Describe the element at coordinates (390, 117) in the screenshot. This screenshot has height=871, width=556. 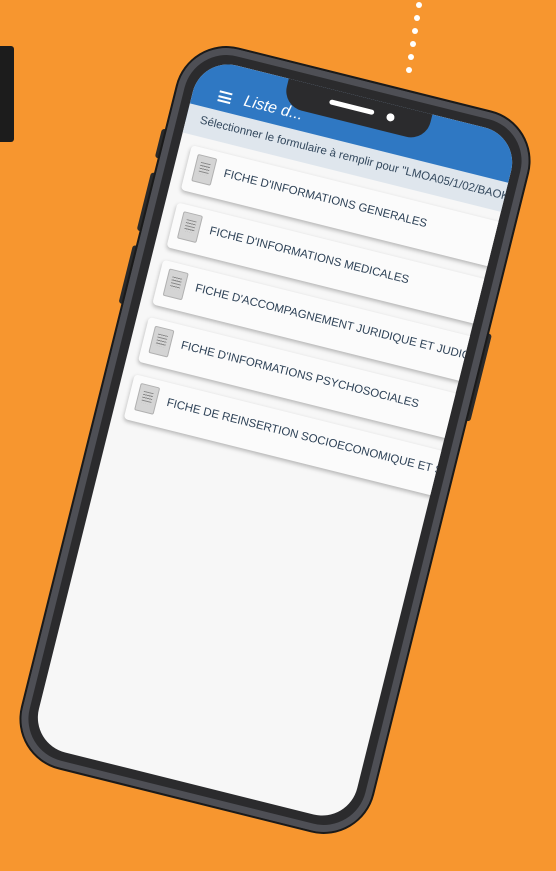
I see `front-camera` at that location.